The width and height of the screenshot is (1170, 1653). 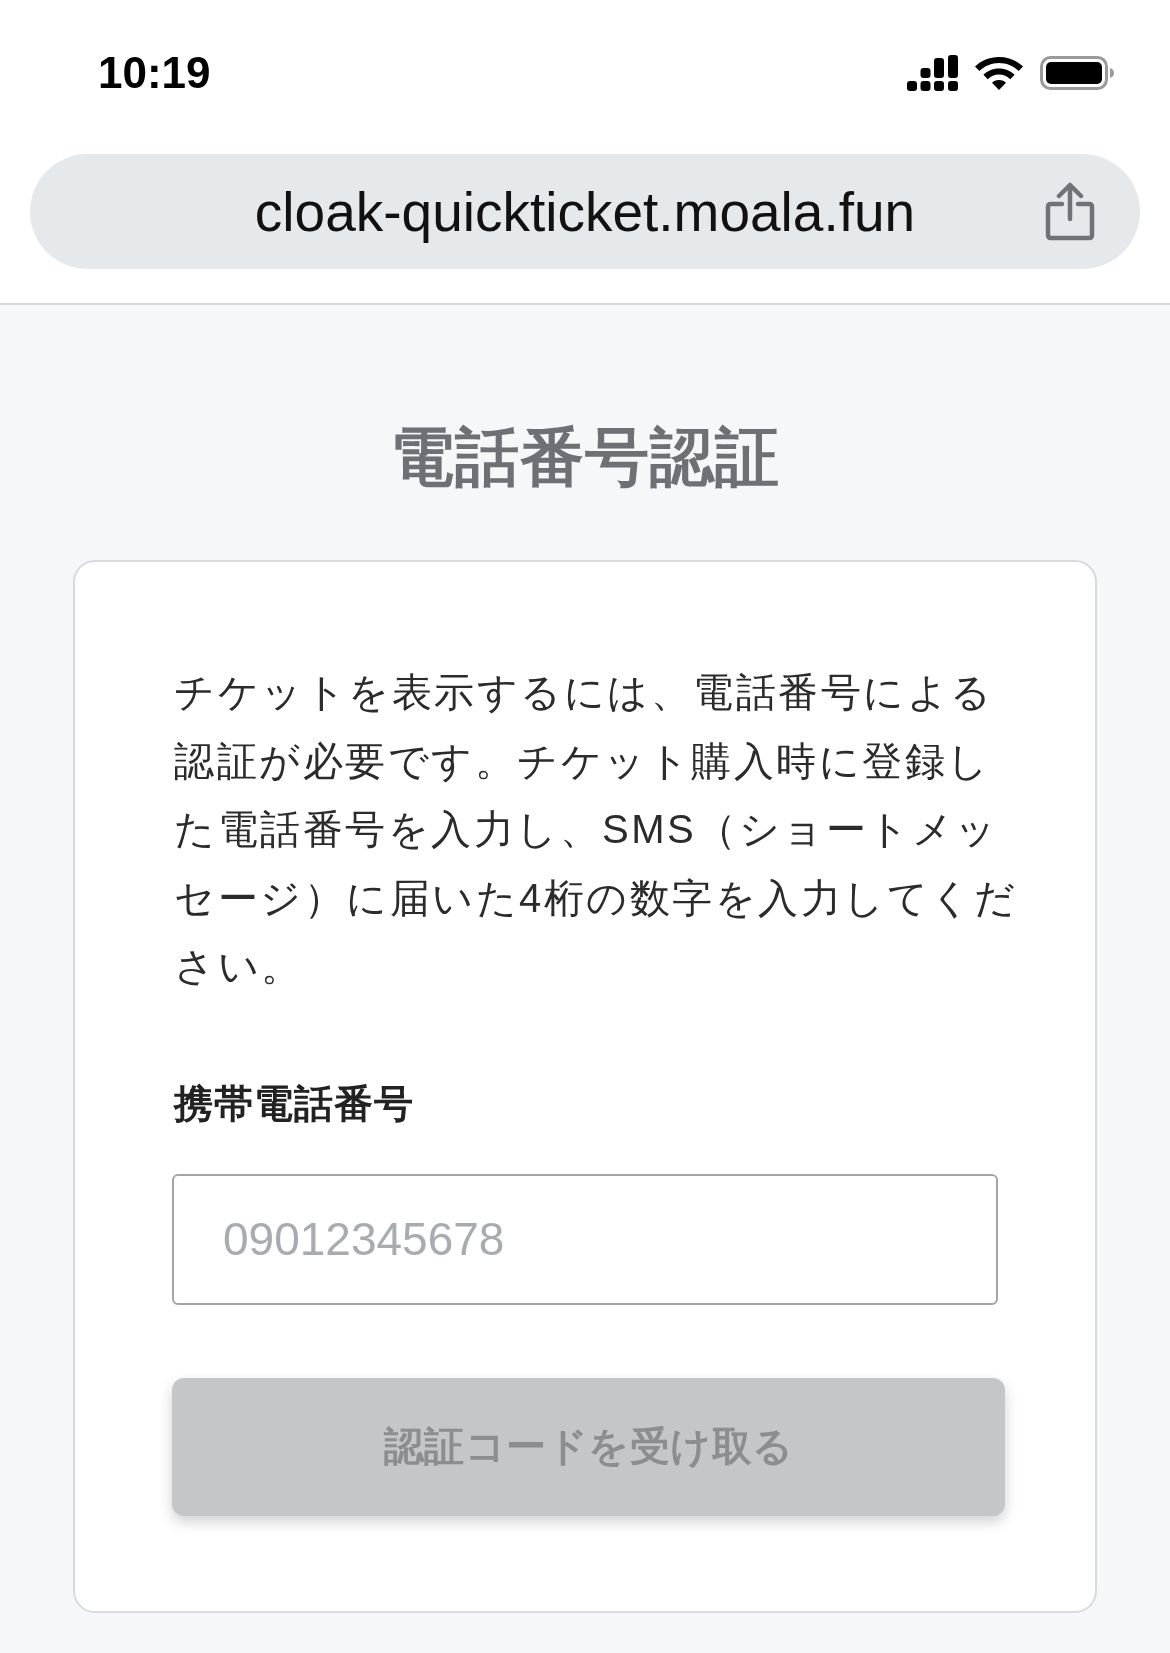 What do you see at coordinates (154, 73) in the screenshot?
I see `status-time: 10:19` at bounding box center [154, 73].